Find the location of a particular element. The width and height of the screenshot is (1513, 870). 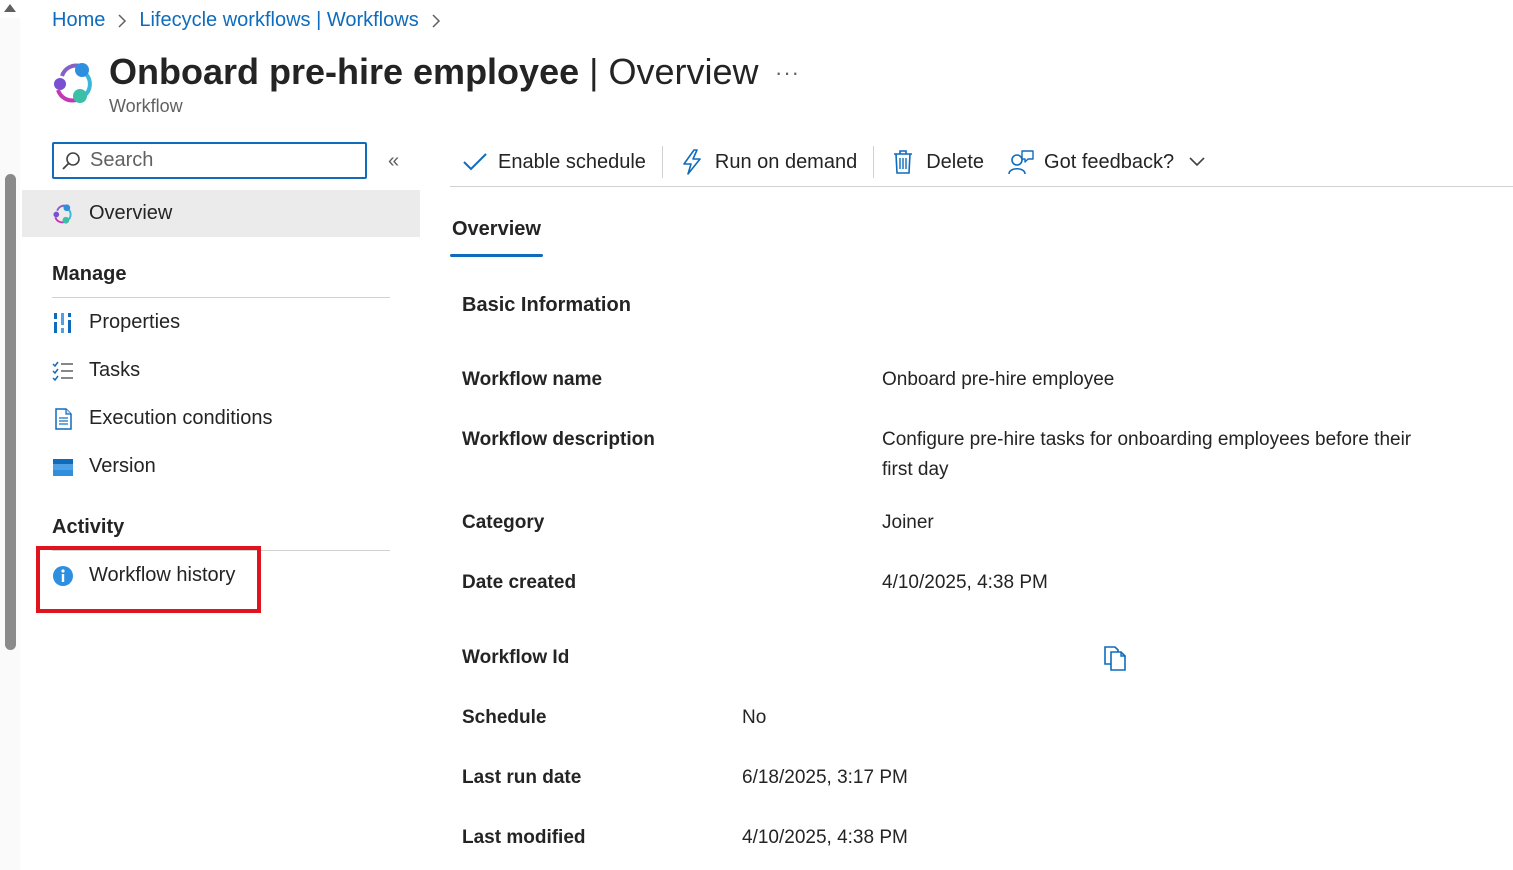

nav-search-box is located at coordinates (209, 160).